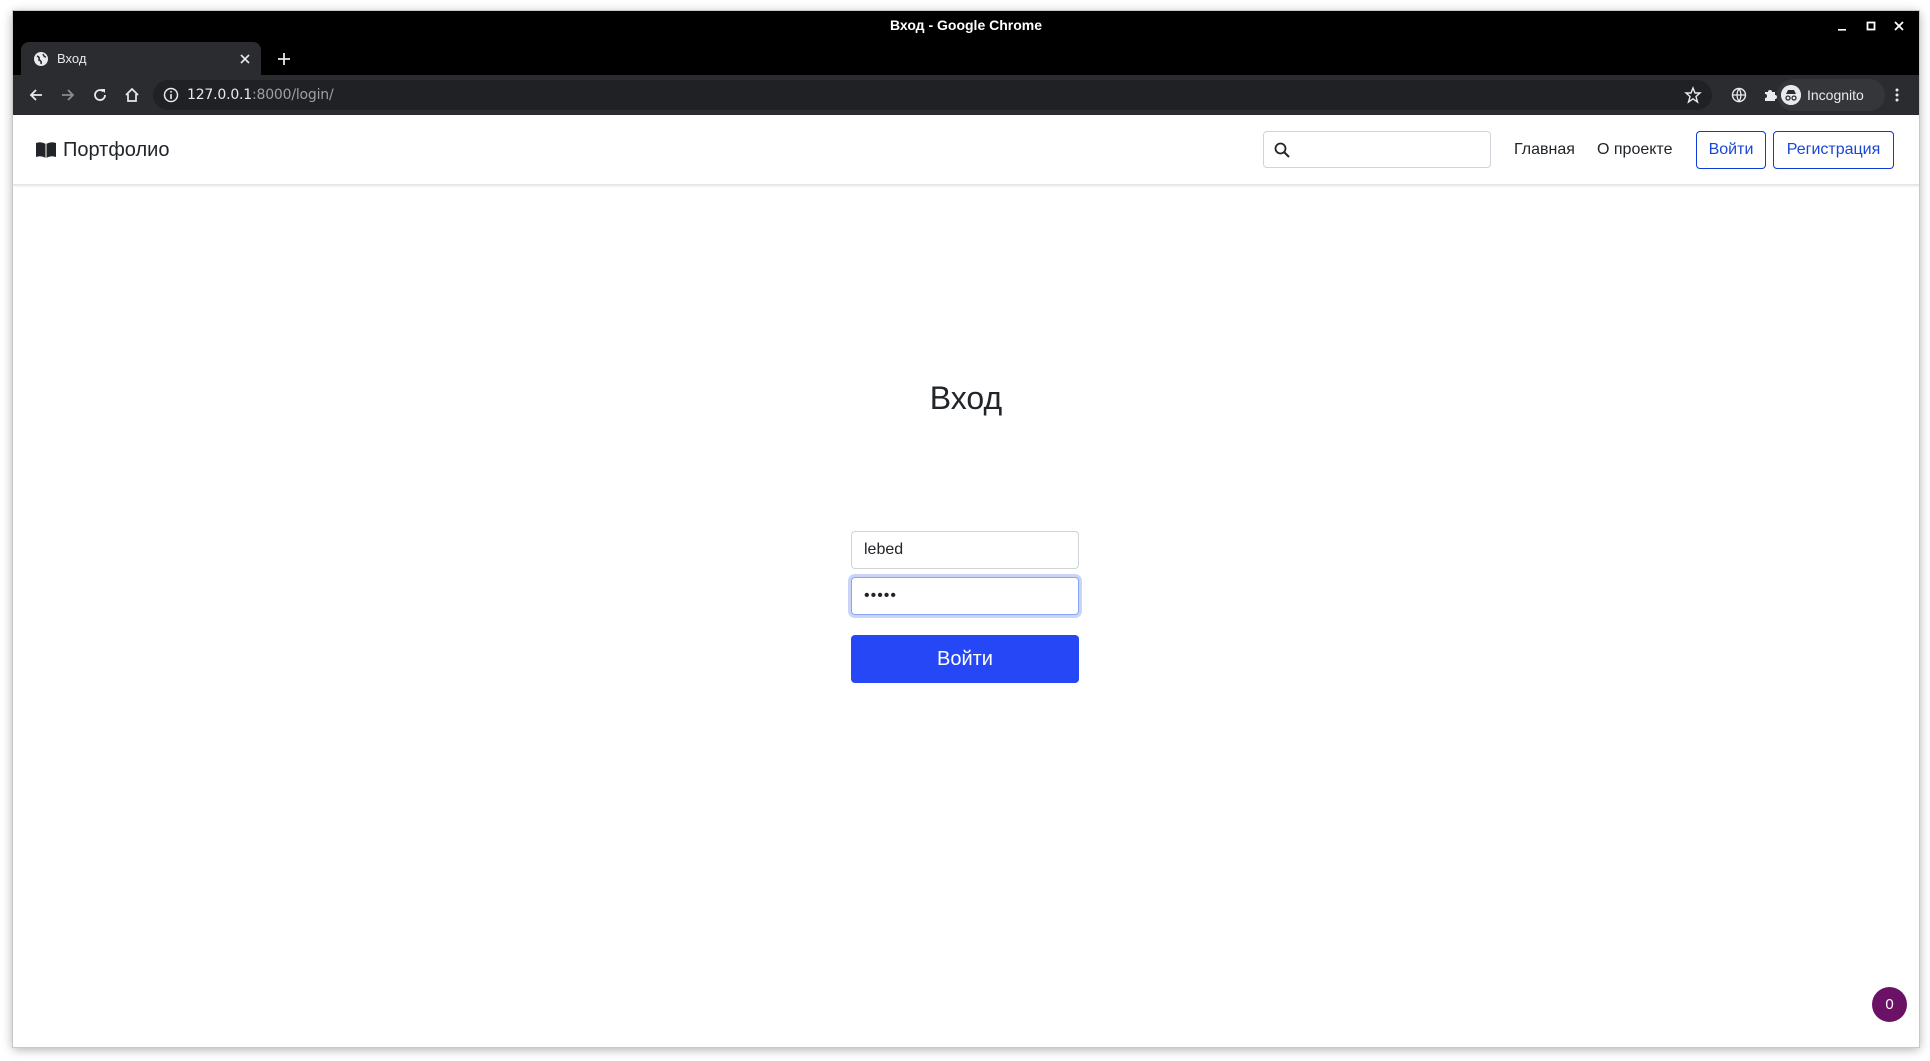 Image resolution: width=1930 pixels, height=1061 pixels. What do you see at coordinates (966, 398) in the screenshot?
I see `login-heading: Вход` at bounding box center [966, 398].